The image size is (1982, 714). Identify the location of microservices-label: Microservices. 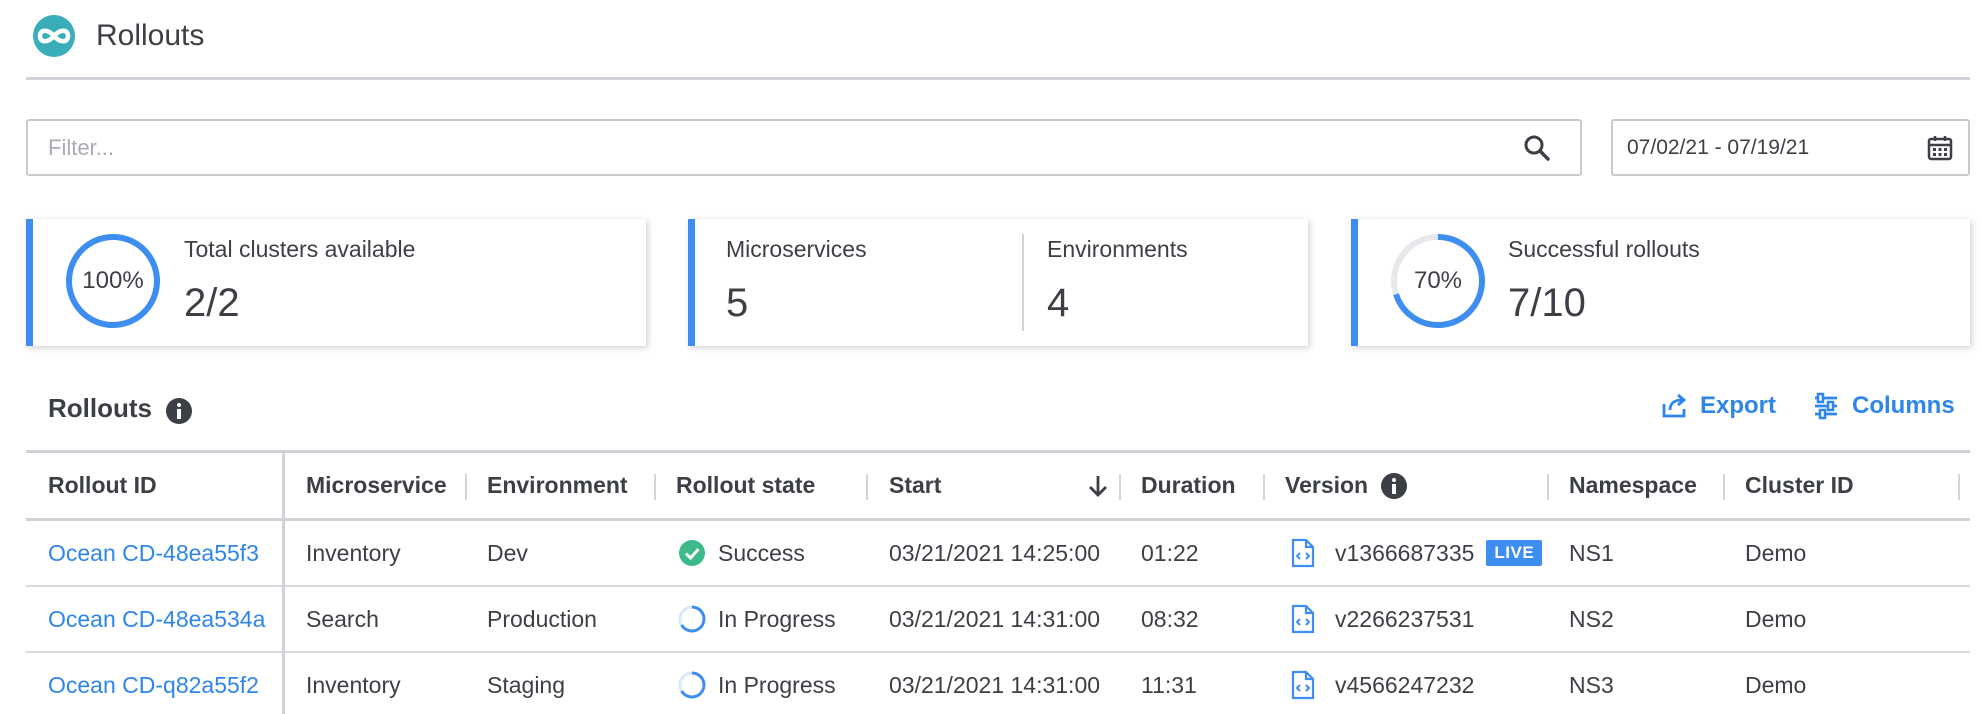
(796, 249).